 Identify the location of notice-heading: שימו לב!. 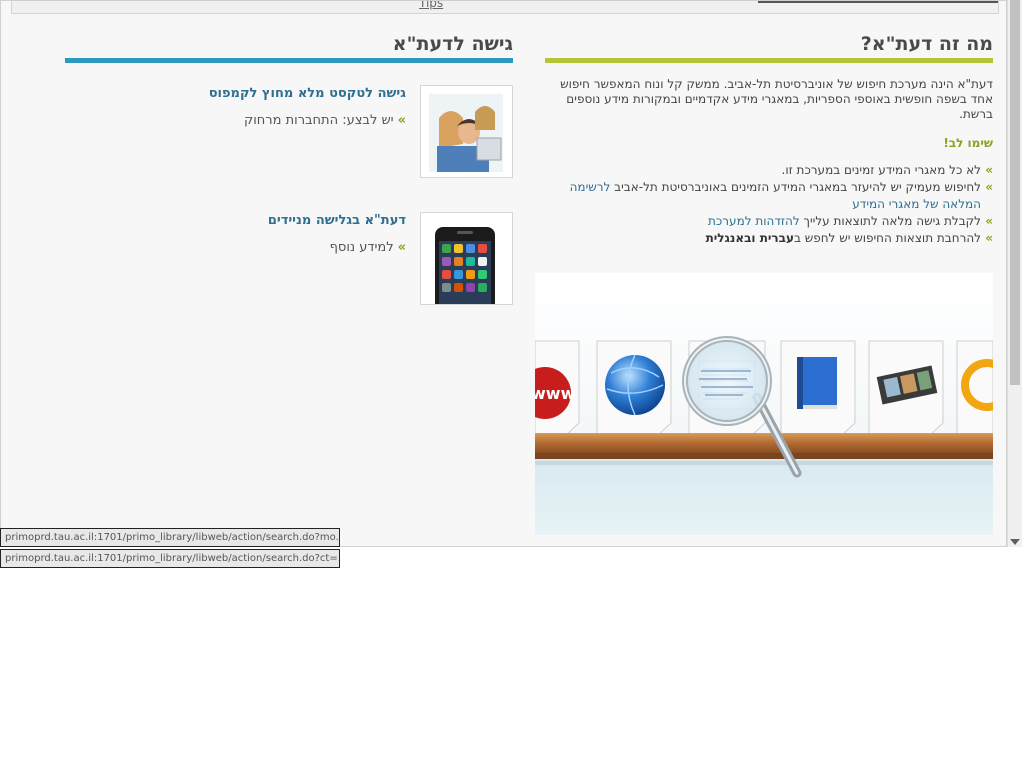
(968, 143).